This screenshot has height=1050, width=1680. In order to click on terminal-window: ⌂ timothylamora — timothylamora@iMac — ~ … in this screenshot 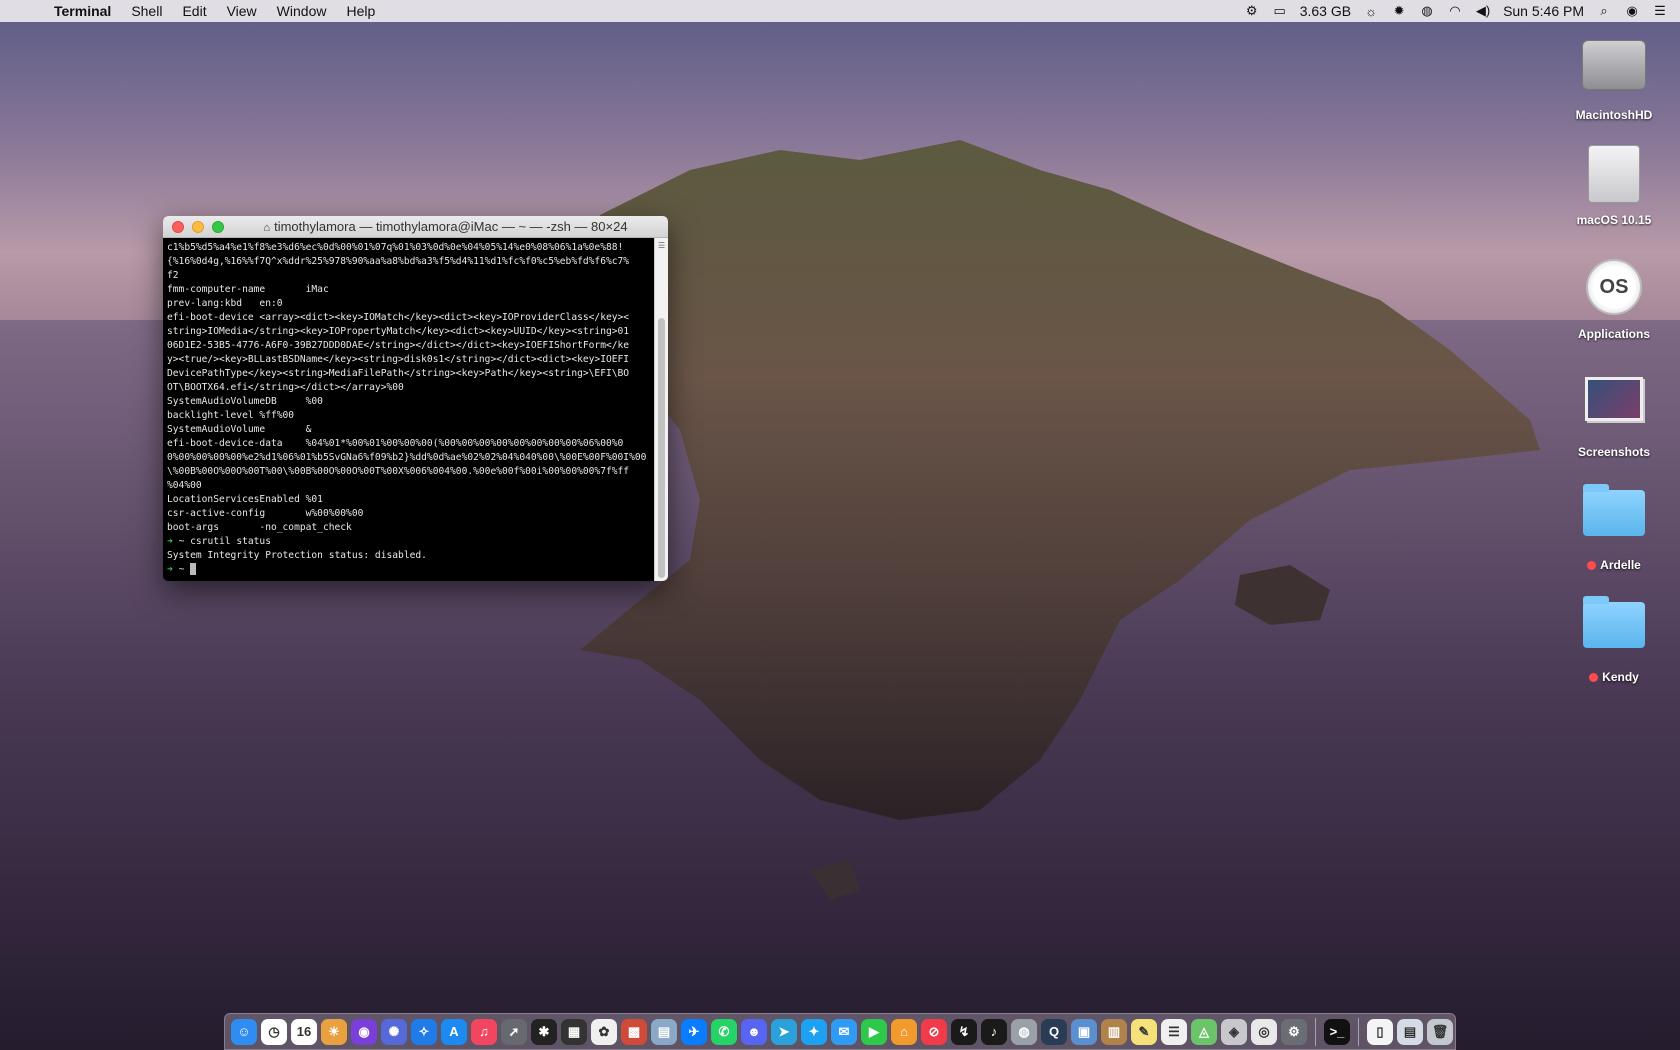, I will do `click(415, 398)`.